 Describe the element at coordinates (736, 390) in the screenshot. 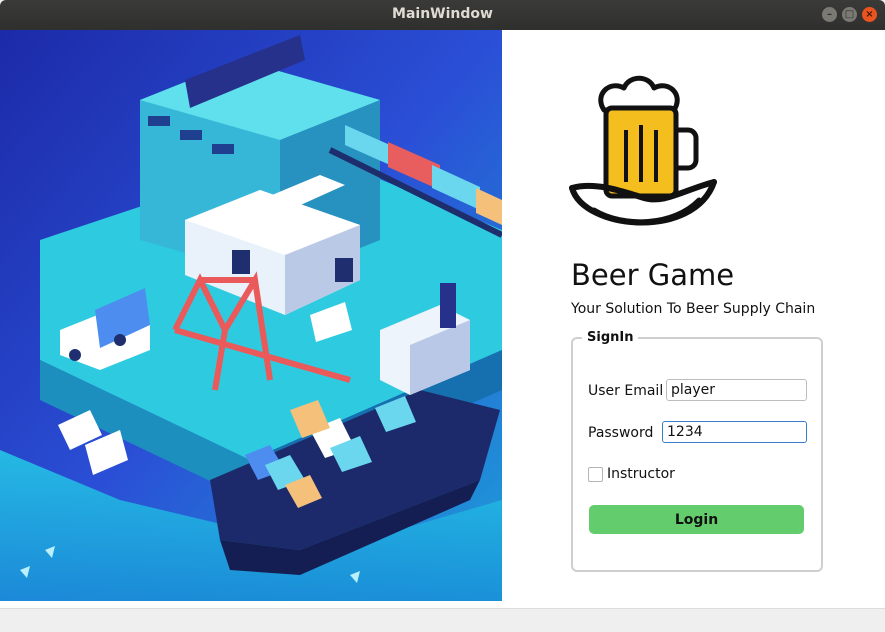

I see `email-field` at that location.